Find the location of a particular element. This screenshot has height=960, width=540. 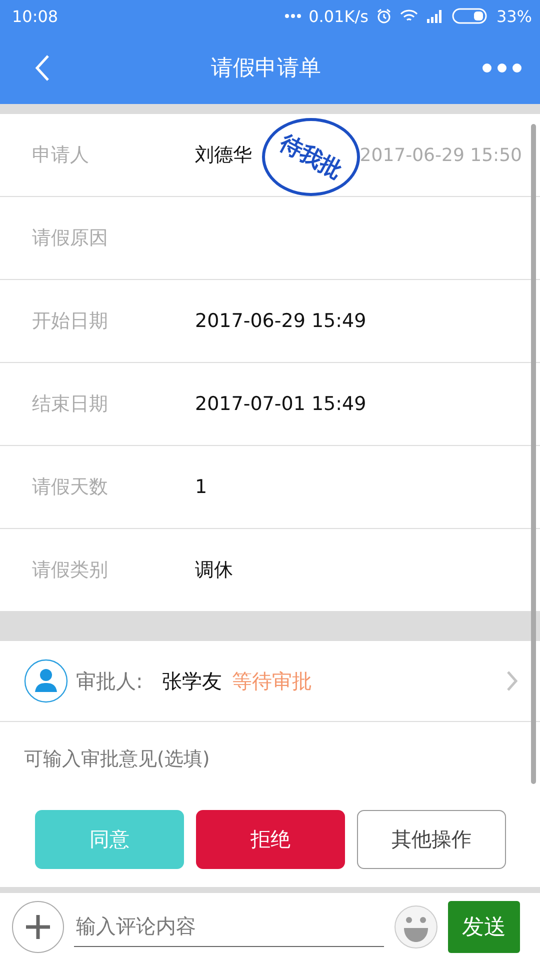

approver-label: 审批人: is located at coordinates (110, 681).